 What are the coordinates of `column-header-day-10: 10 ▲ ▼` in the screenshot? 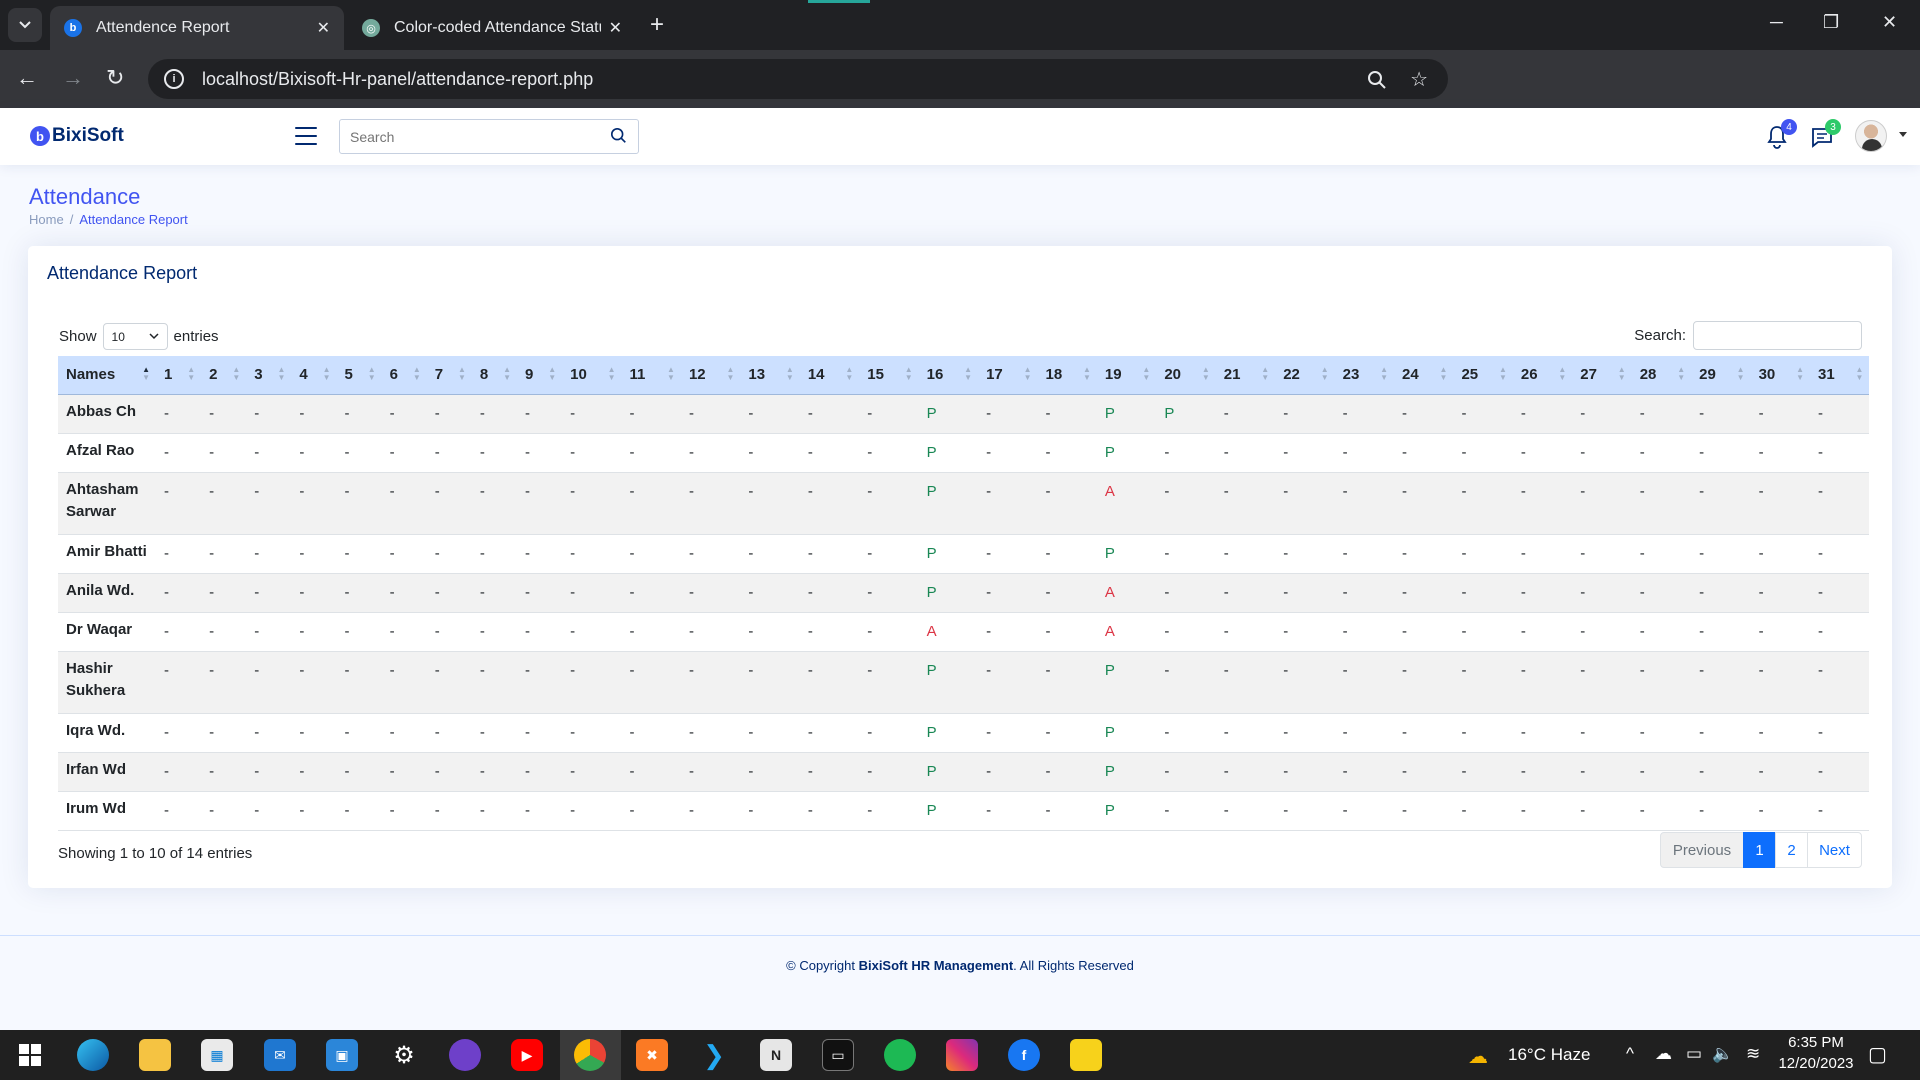 It's located at (592, 375).